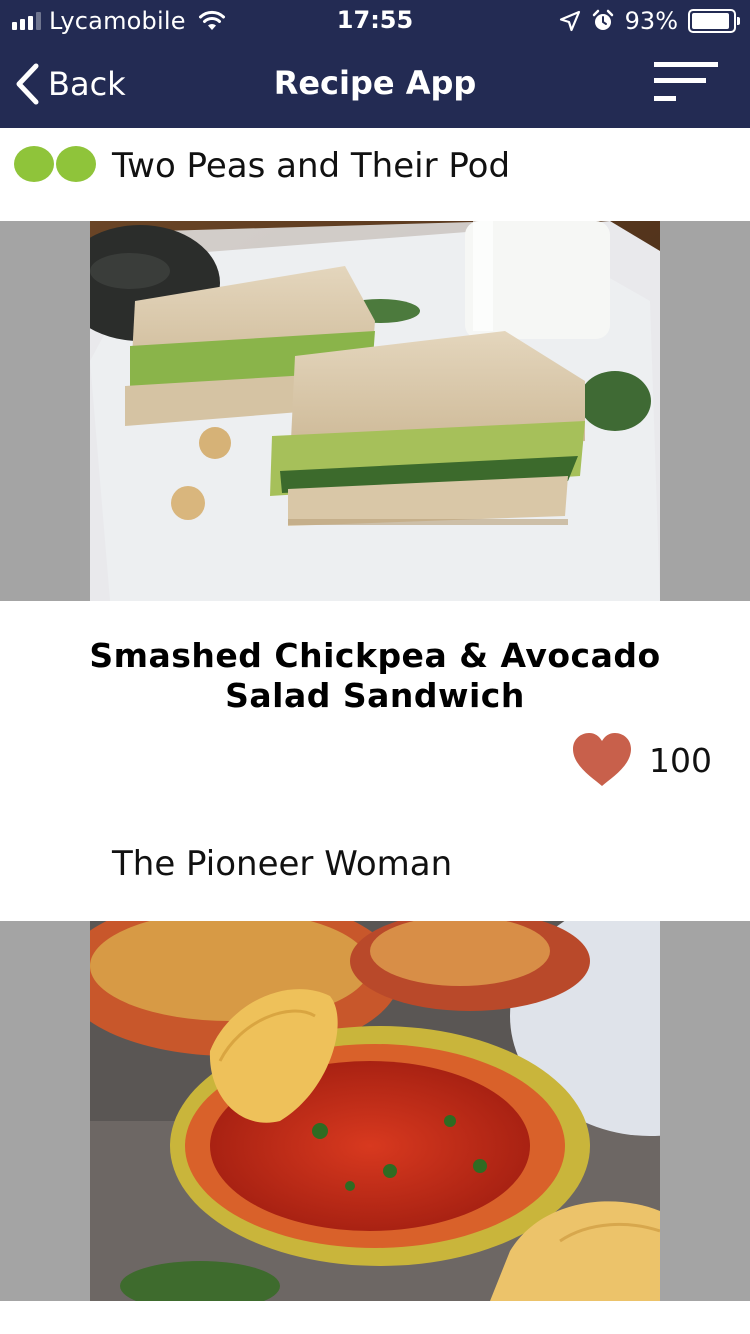  Describe the element at coordinates (56, 164) in the screenshot. I see `two-peas-logo-icon` at that location.